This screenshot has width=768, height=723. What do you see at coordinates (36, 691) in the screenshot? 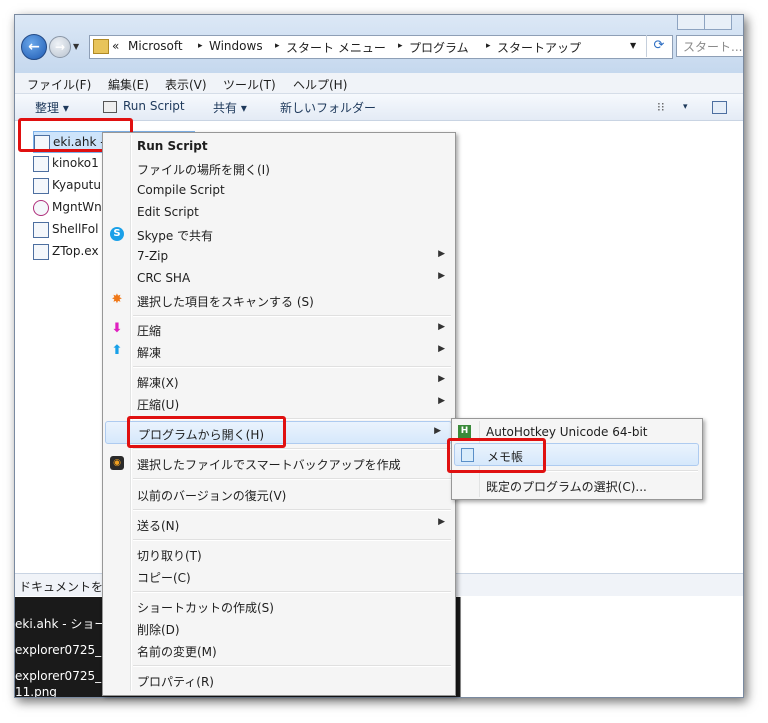
I see `task-item: 11.png` at bounding box center [36, 691].